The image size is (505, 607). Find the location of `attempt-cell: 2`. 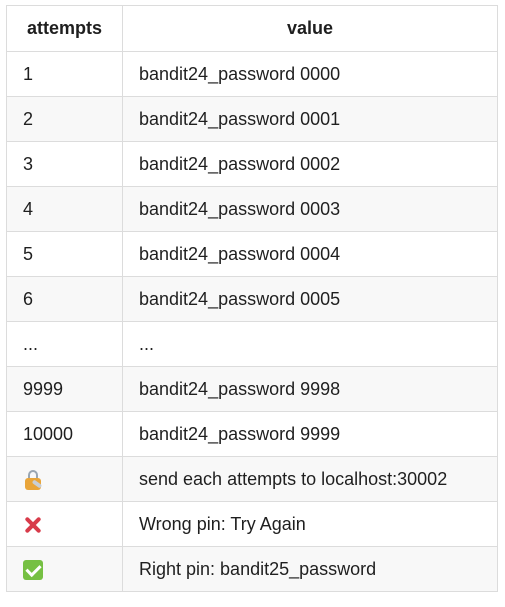

attempt-cell: 2 is located at coordinates (64, 119).